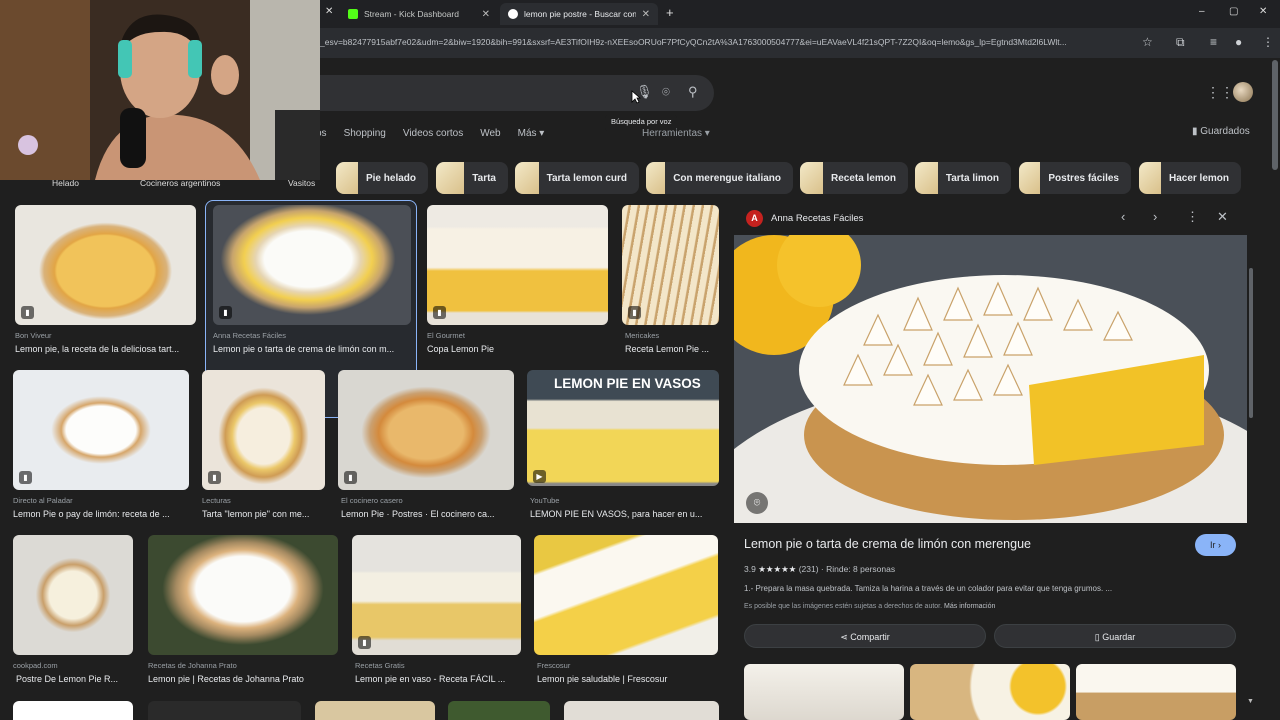 The image size is (1280, 720). What do you see at coordinates (517, 93) in the screenshot?
I see `search-input: 🎙 ⌾ ⚲` at bounding box center [517, 93].